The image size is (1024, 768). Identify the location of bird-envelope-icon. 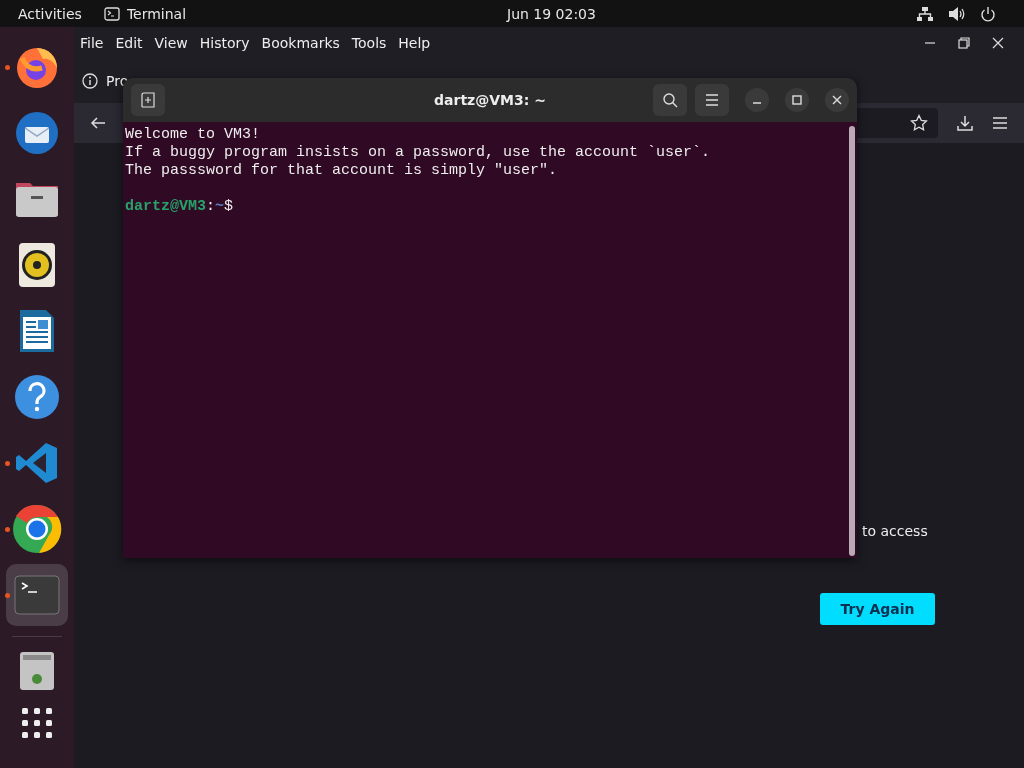
(37, 133).